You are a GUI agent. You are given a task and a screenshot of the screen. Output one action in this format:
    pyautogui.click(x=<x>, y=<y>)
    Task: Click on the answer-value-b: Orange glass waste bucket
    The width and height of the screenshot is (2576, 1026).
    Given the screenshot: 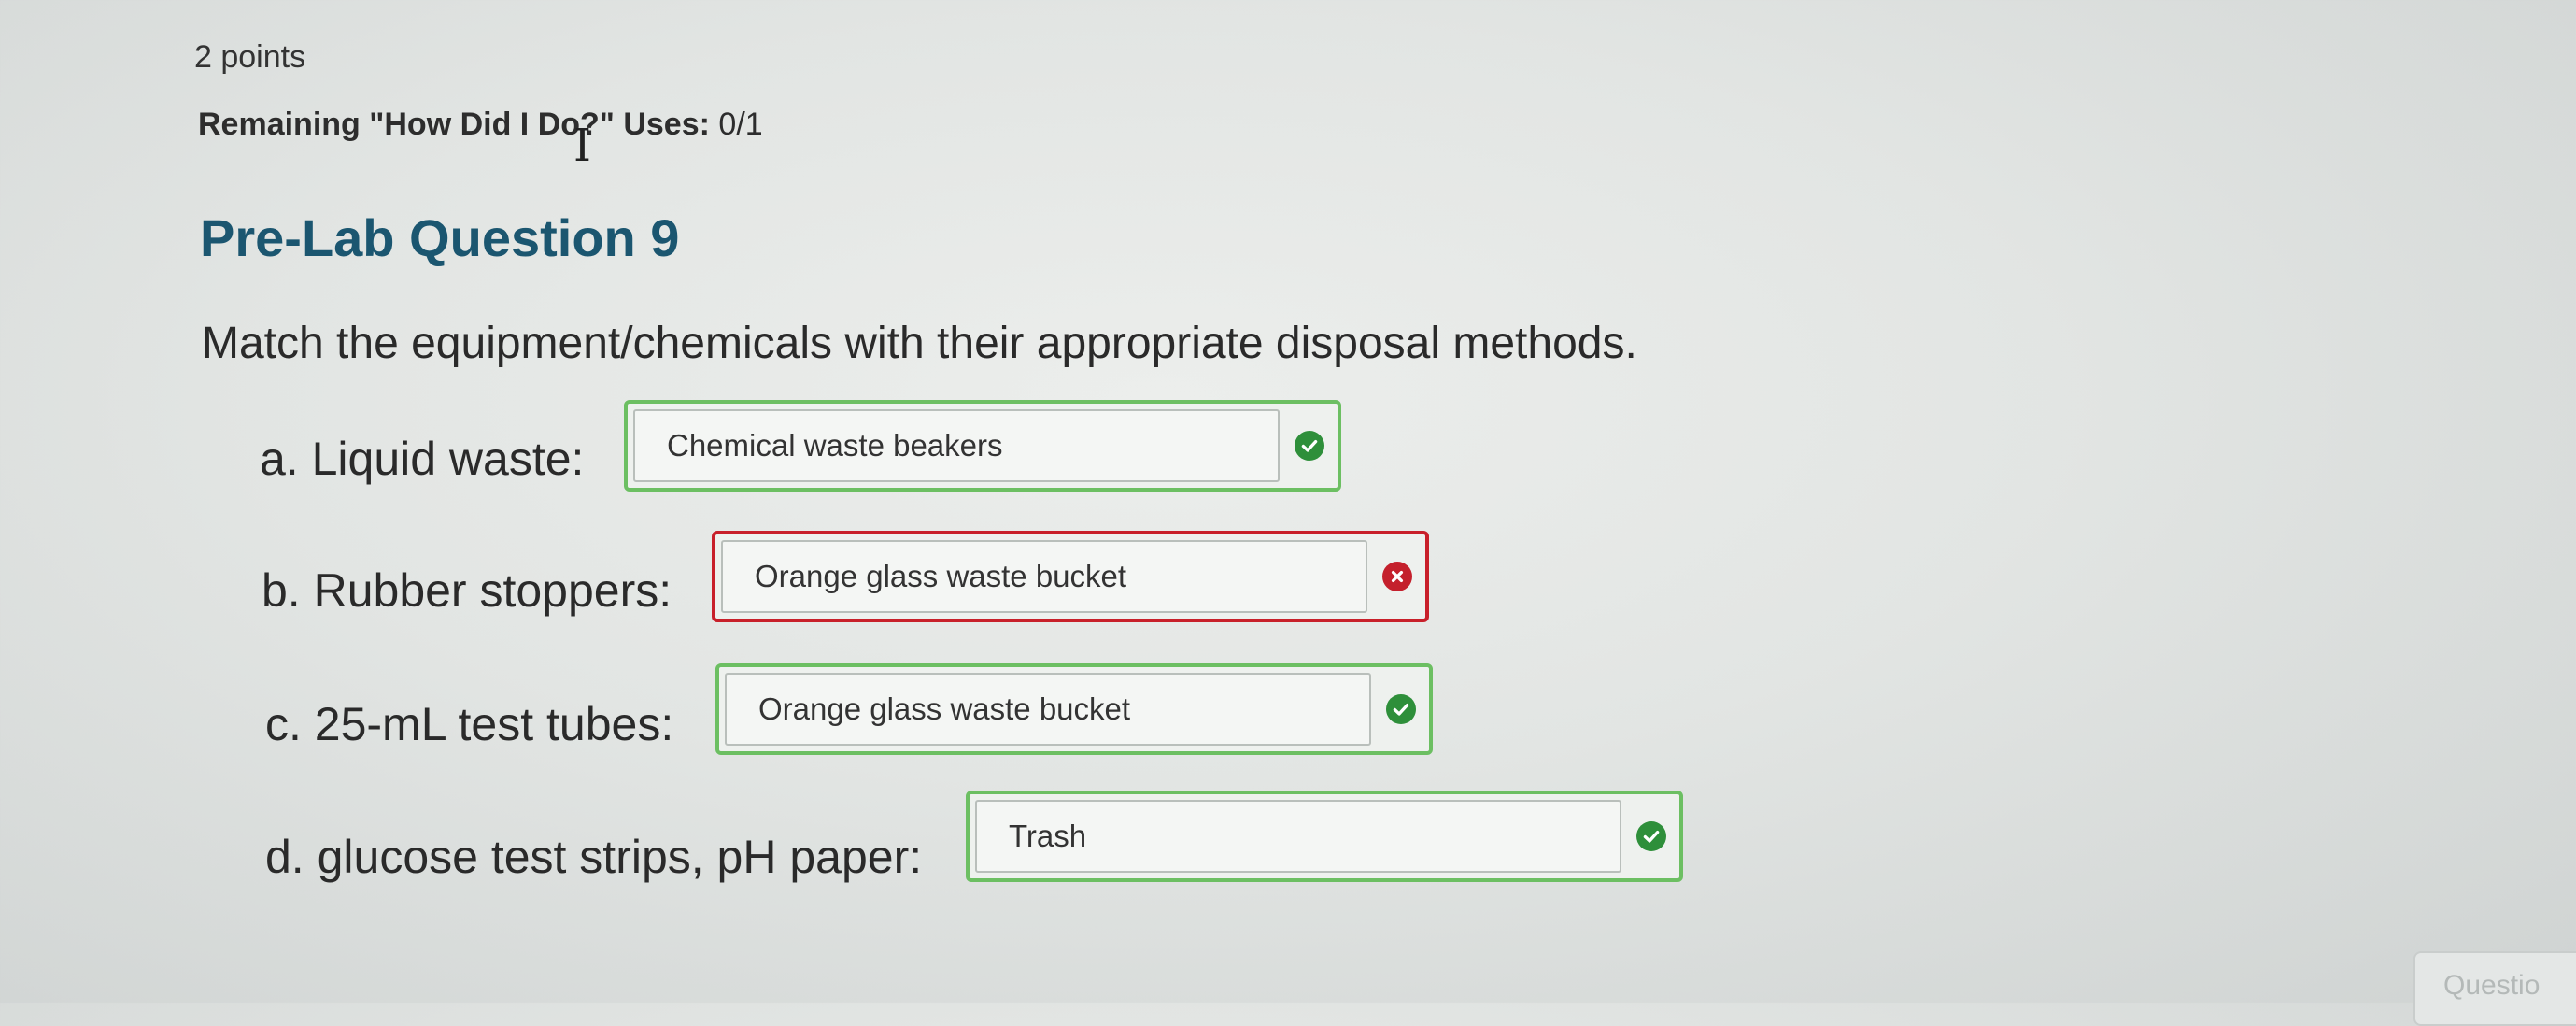 What is the action you would take?
    pyautogui.click(x=1044, y=576)
    